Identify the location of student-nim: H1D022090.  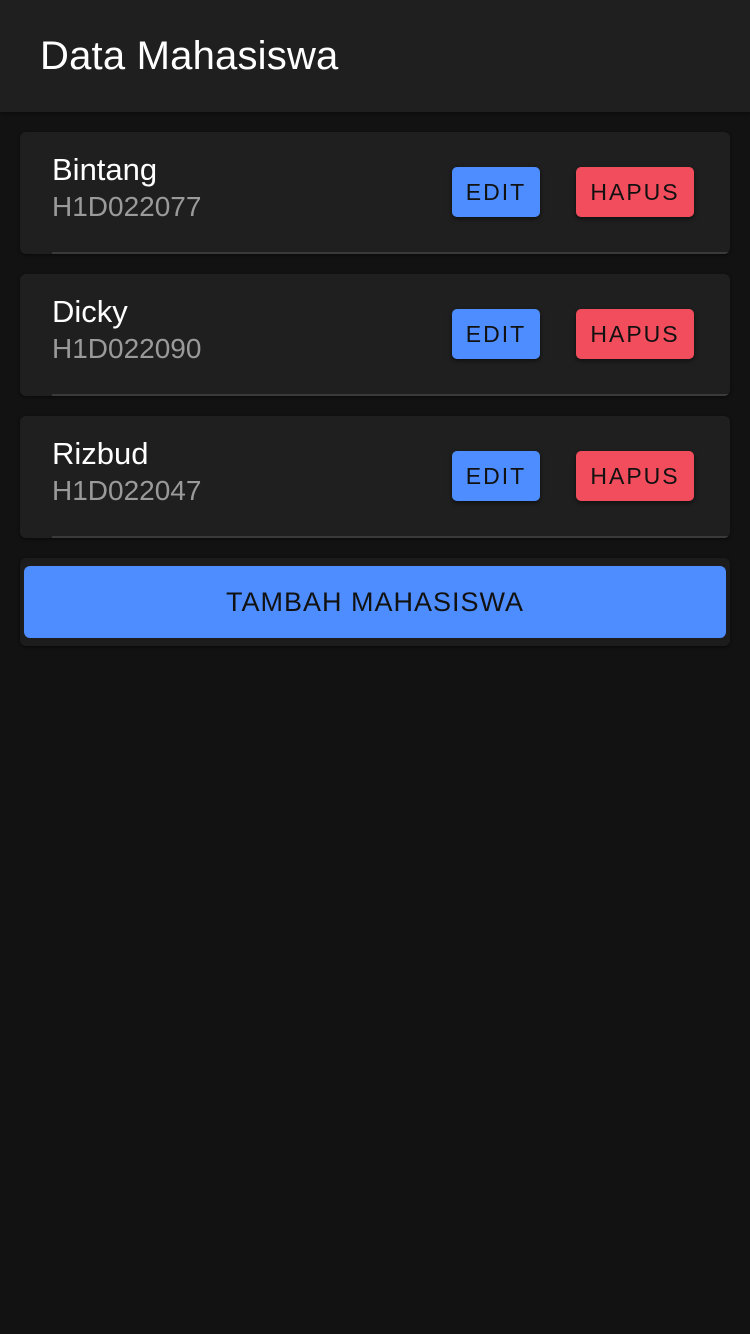
(127, 348).